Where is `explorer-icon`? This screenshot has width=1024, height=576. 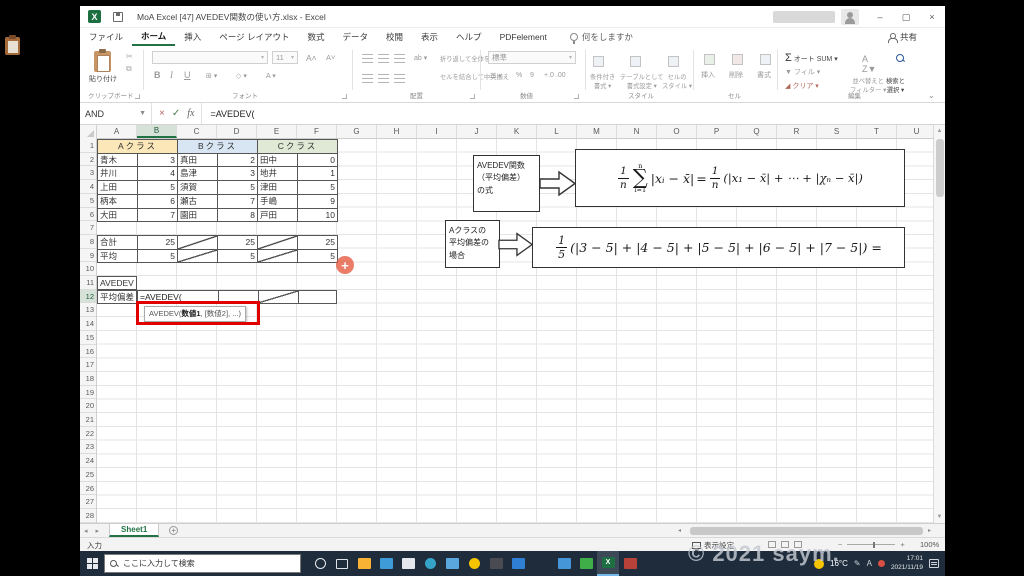 explorer-icon is located at coordinates (364, 563).